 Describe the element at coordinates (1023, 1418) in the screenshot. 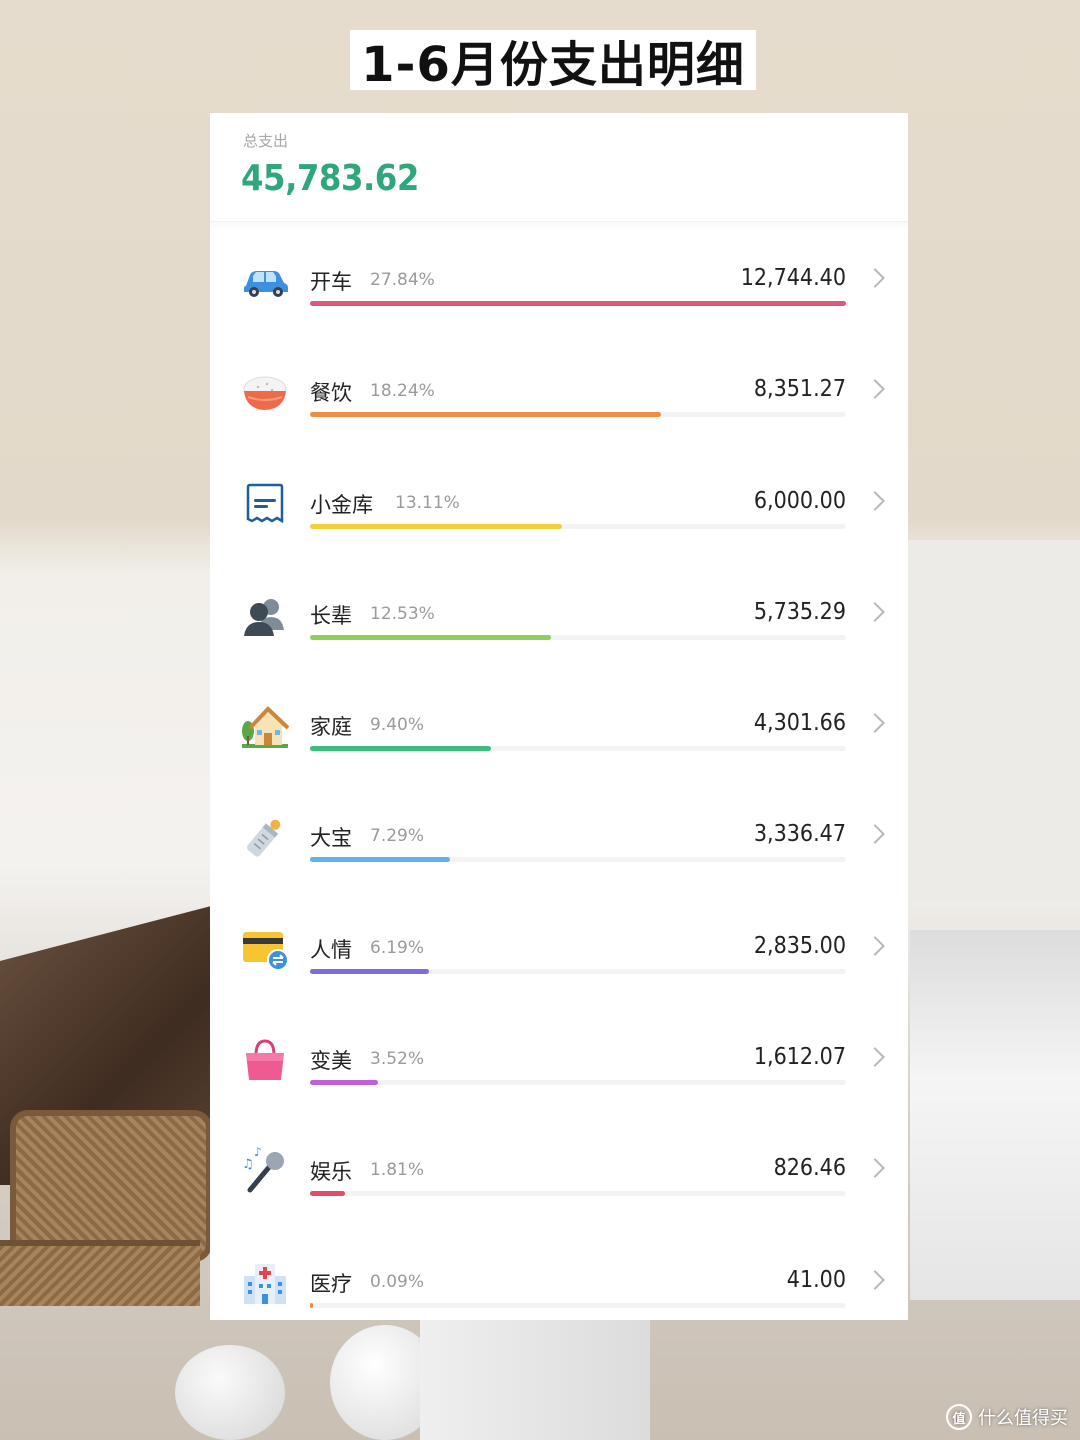

I see `watermark-text: 什么值得买` at that location.